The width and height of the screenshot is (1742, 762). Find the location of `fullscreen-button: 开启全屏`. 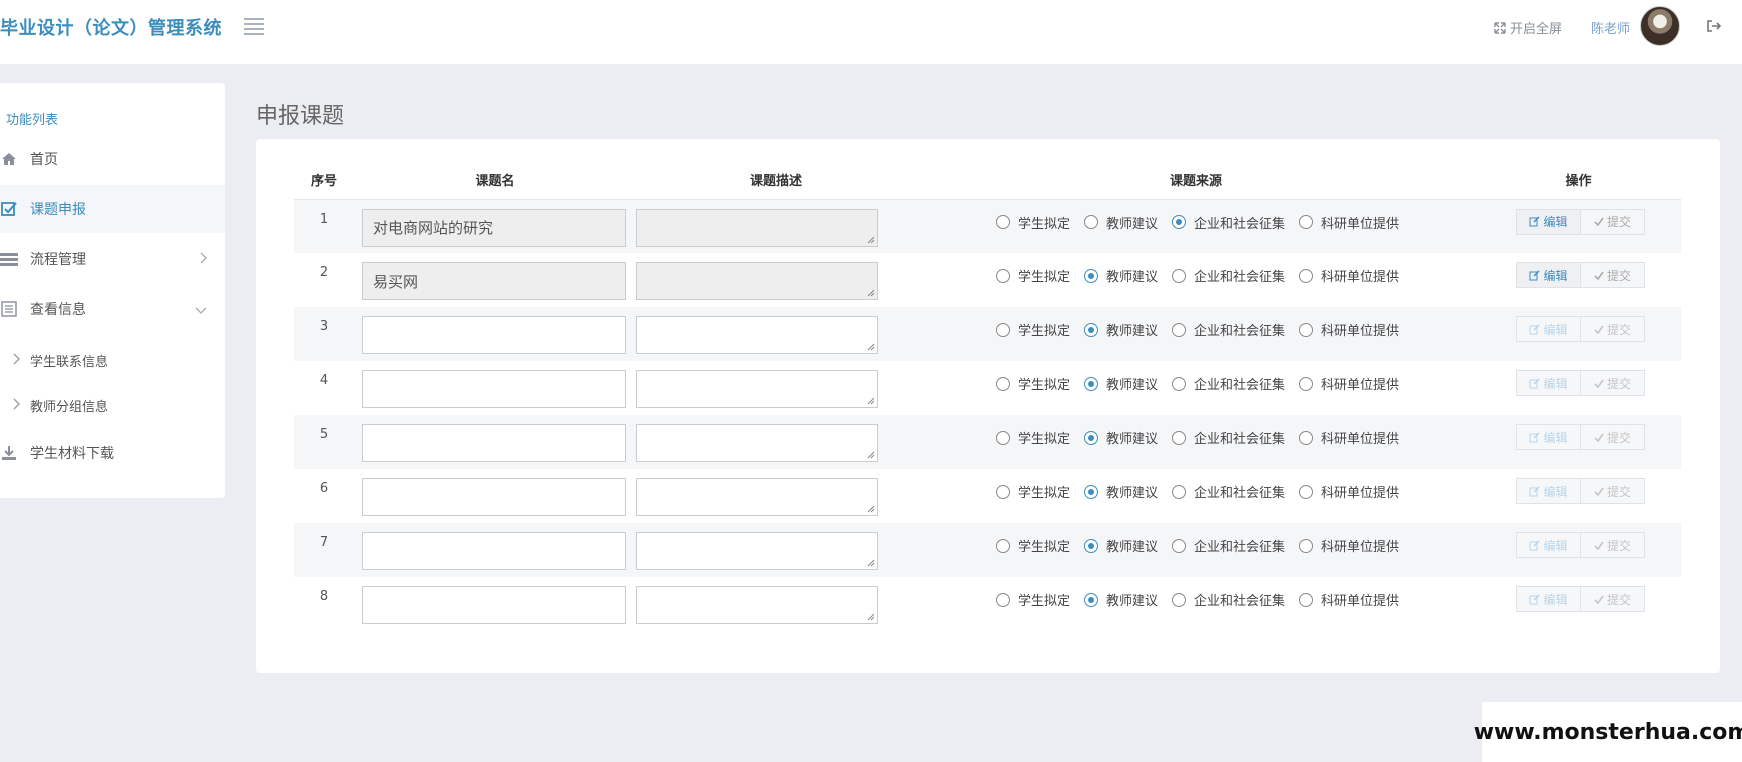

fullscreen-button: 开启全屏 is located at coordinates (1528, 27).